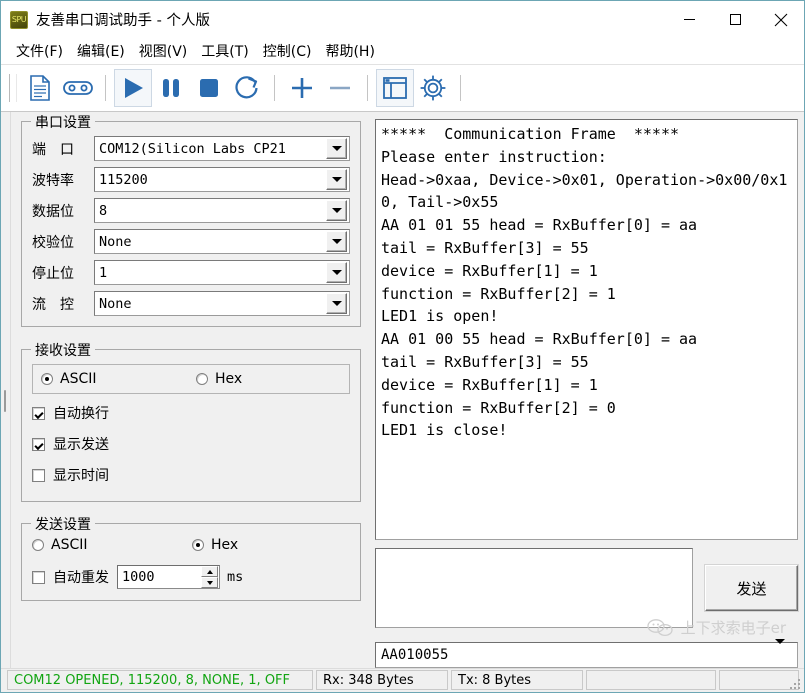 The height and width of the screenshot is (693, 805). I want to click on left-splitter, so click(6, 390).